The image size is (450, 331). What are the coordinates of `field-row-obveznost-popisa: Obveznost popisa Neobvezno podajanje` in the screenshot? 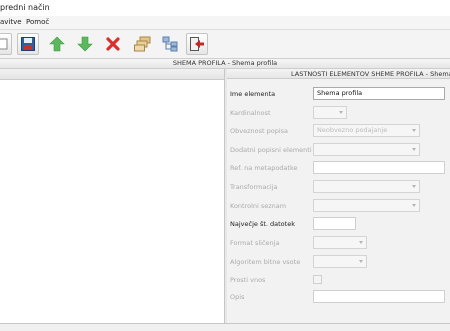 It's located at (340, 131).